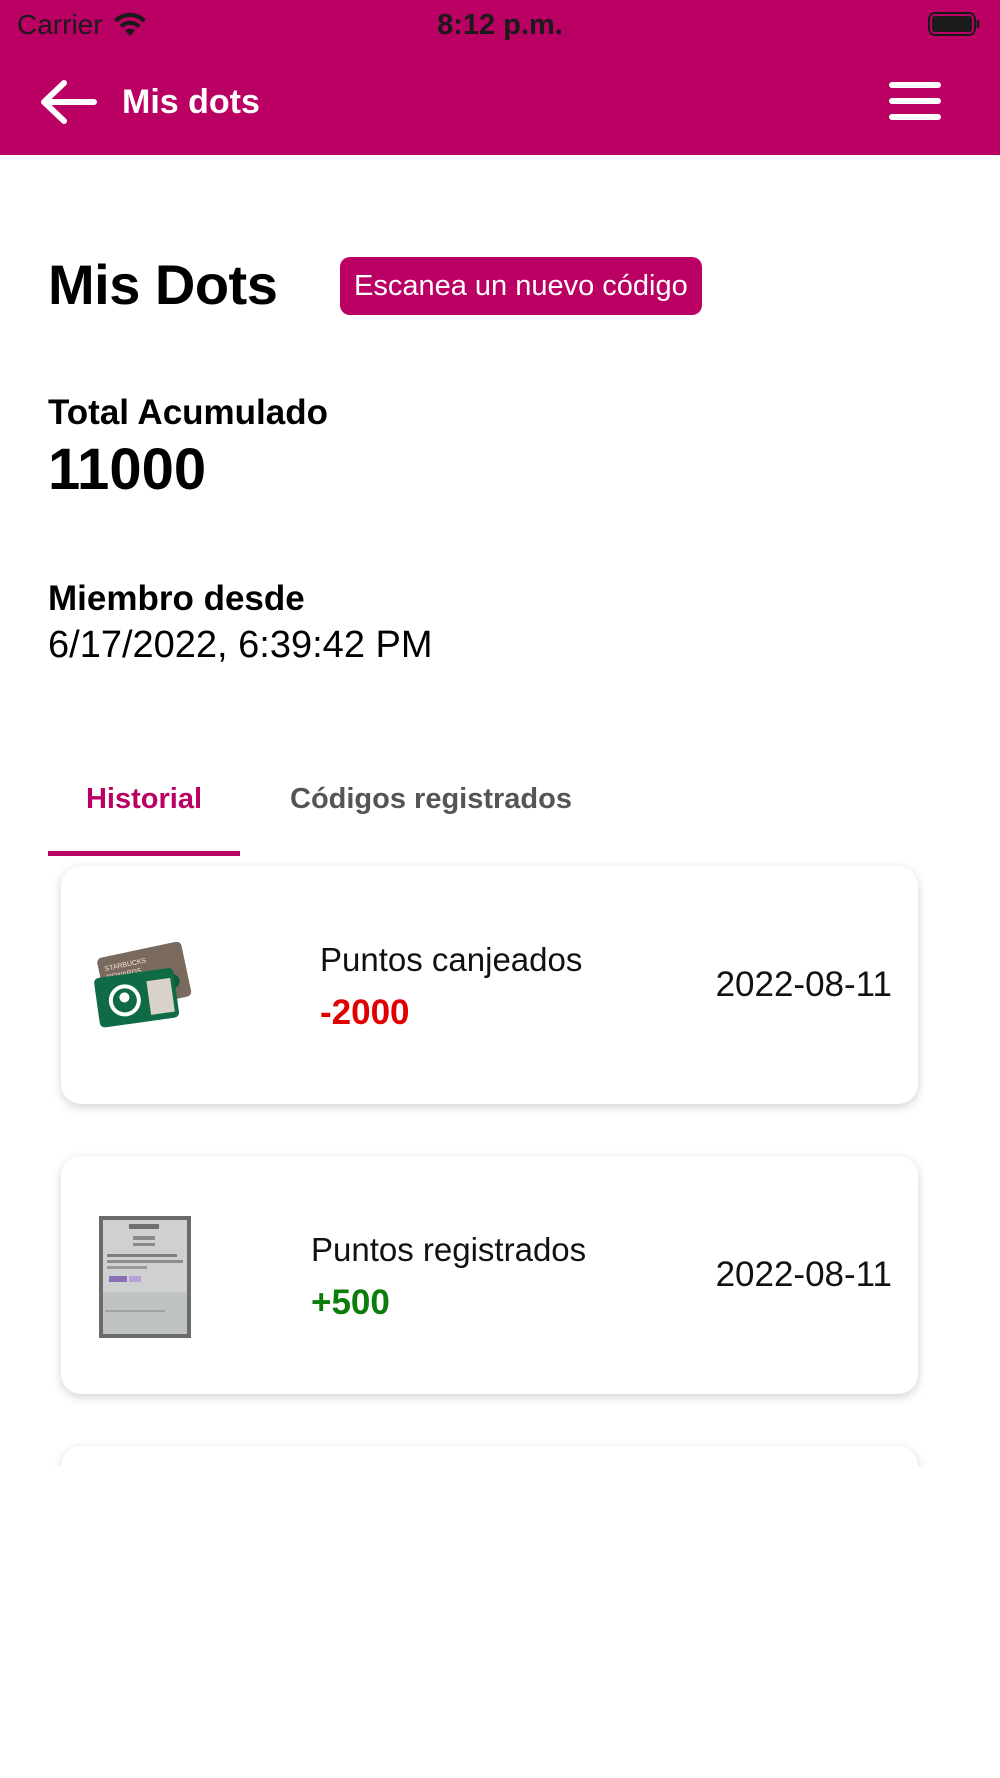 This screenshot has height=1778, width=1000. What do you see at coordinates (176, 598) in the screenshot?
I see `member-since-label: Miembro desde` at bounding box center [176, 598].